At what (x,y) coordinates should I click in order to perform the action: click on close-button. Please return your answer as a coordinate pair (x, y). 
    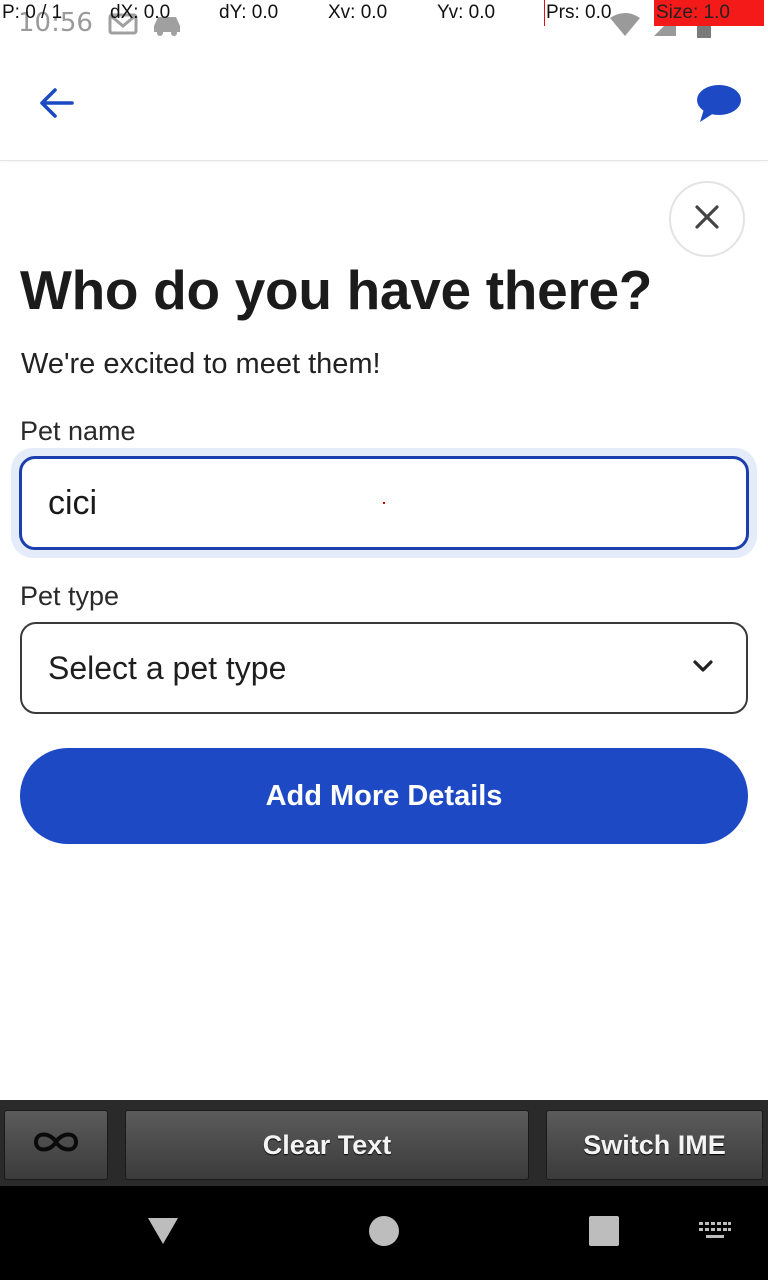
    Looking at the image, I should click on (707, 219).